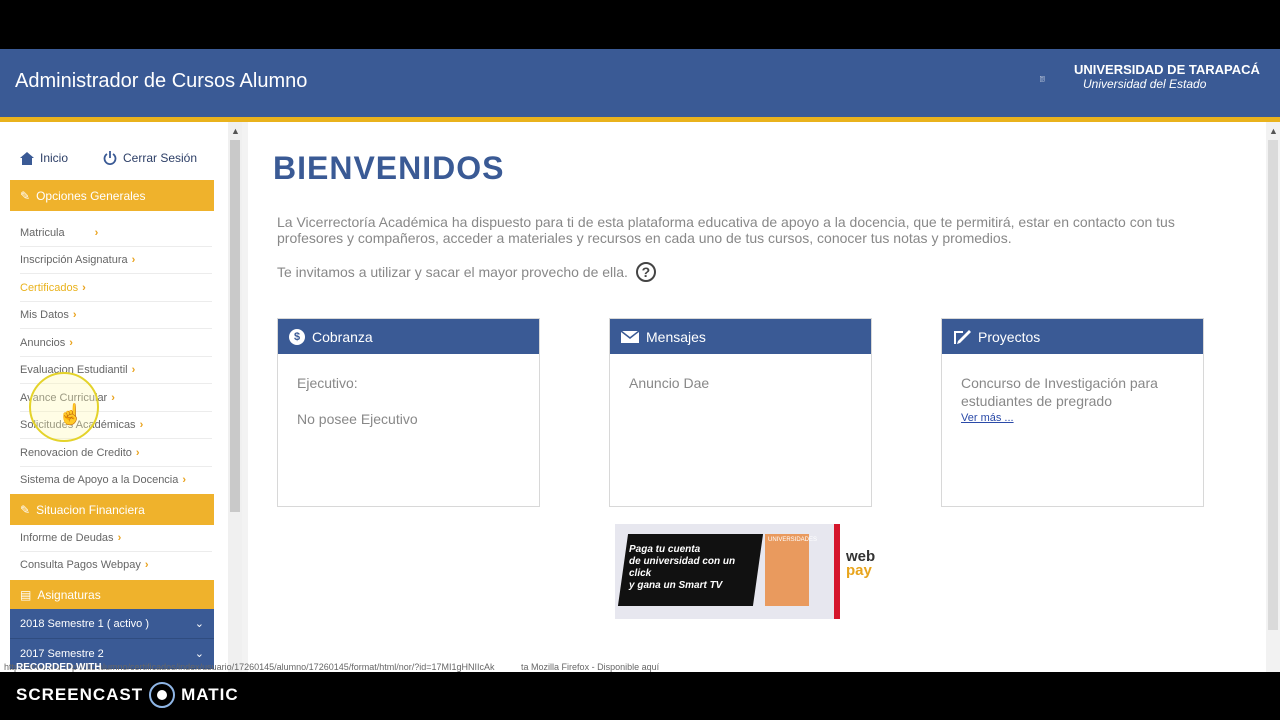  I want to click on browser-top-area, so click(640, 24).